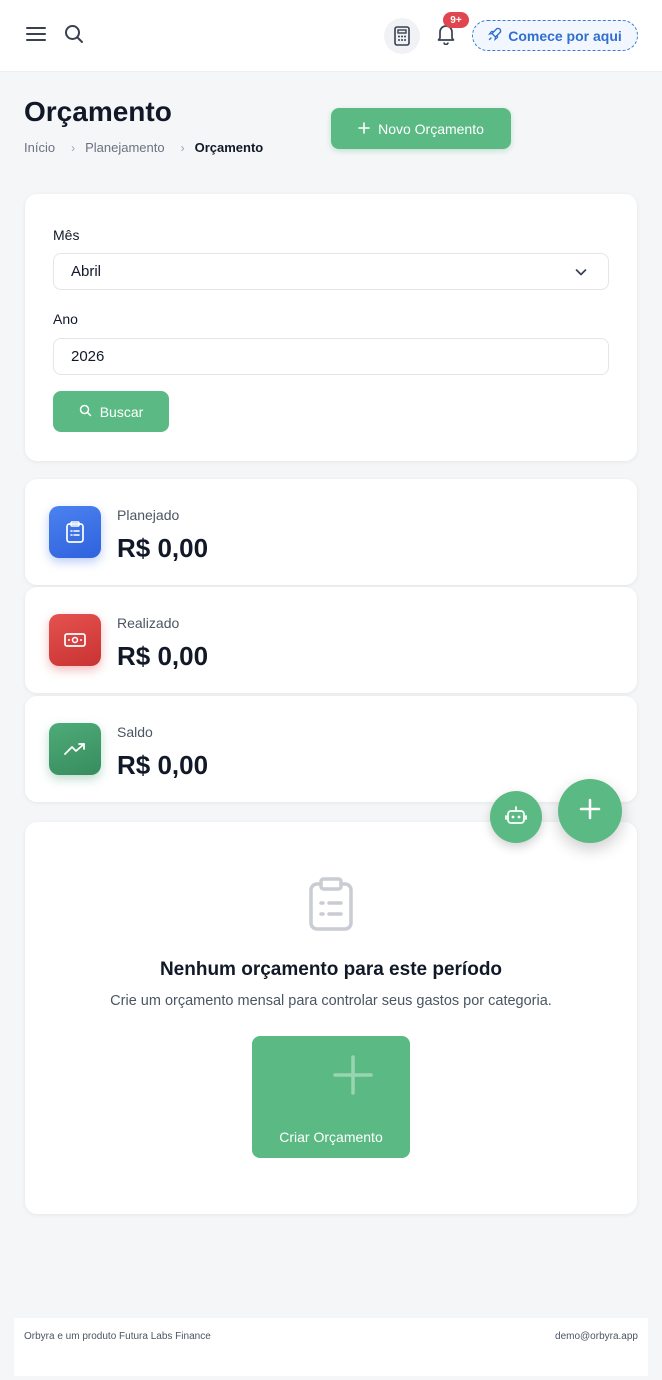 This screenshot has height=1380, width=662. What do you see at coordinates (456, 20) in the screenshot?
I see `notification-badge: 9+` at bounding box center [456, 20].